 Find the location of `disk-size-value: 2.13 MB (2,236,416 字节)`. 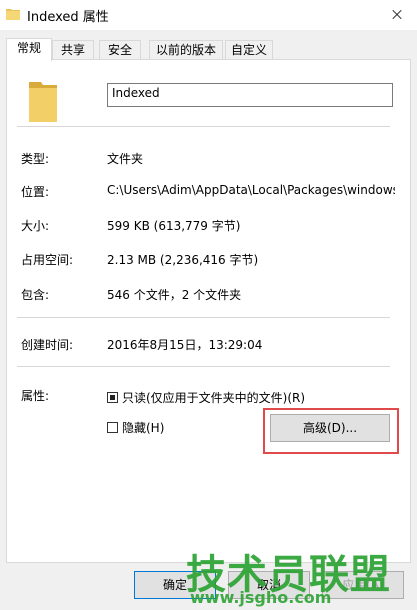

disk-size-value: 2.13 MB (2,236,416 字节) is located at coordinates (183, 260).